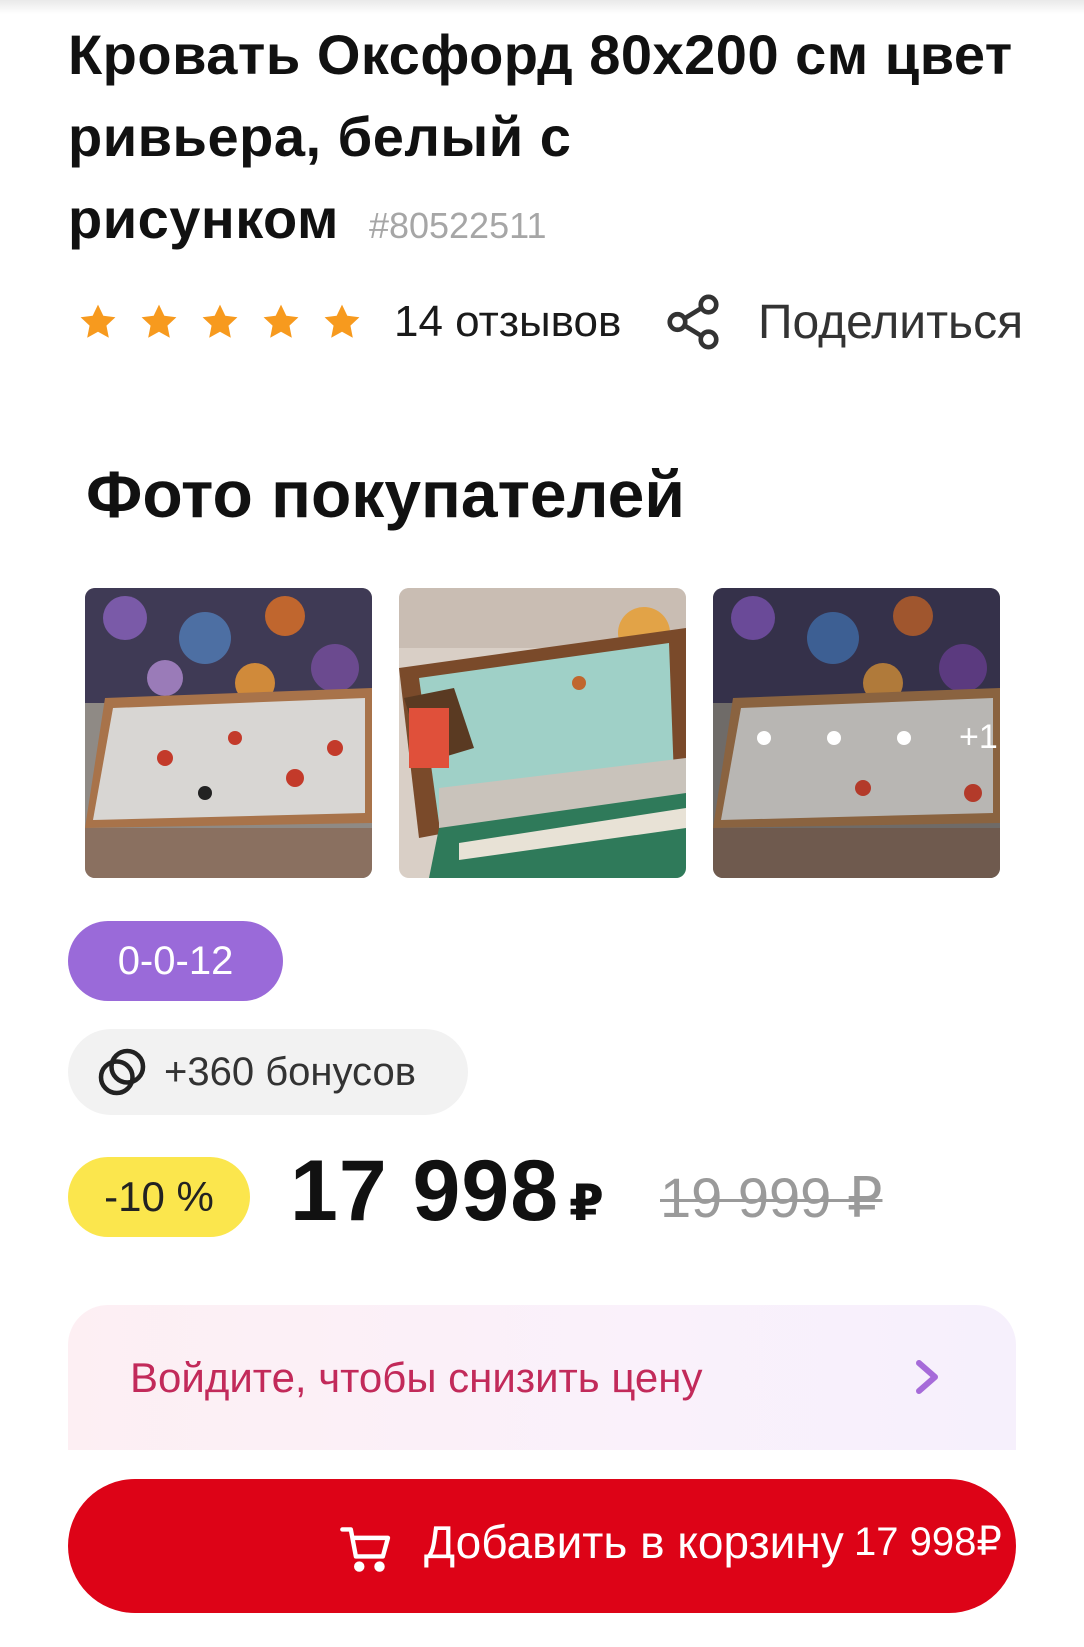  What do you see at coordinates (928, 1542) in the screenshot?
I see `add-to-cart-price: 17 998₽` at bounding box center [928, 1542].